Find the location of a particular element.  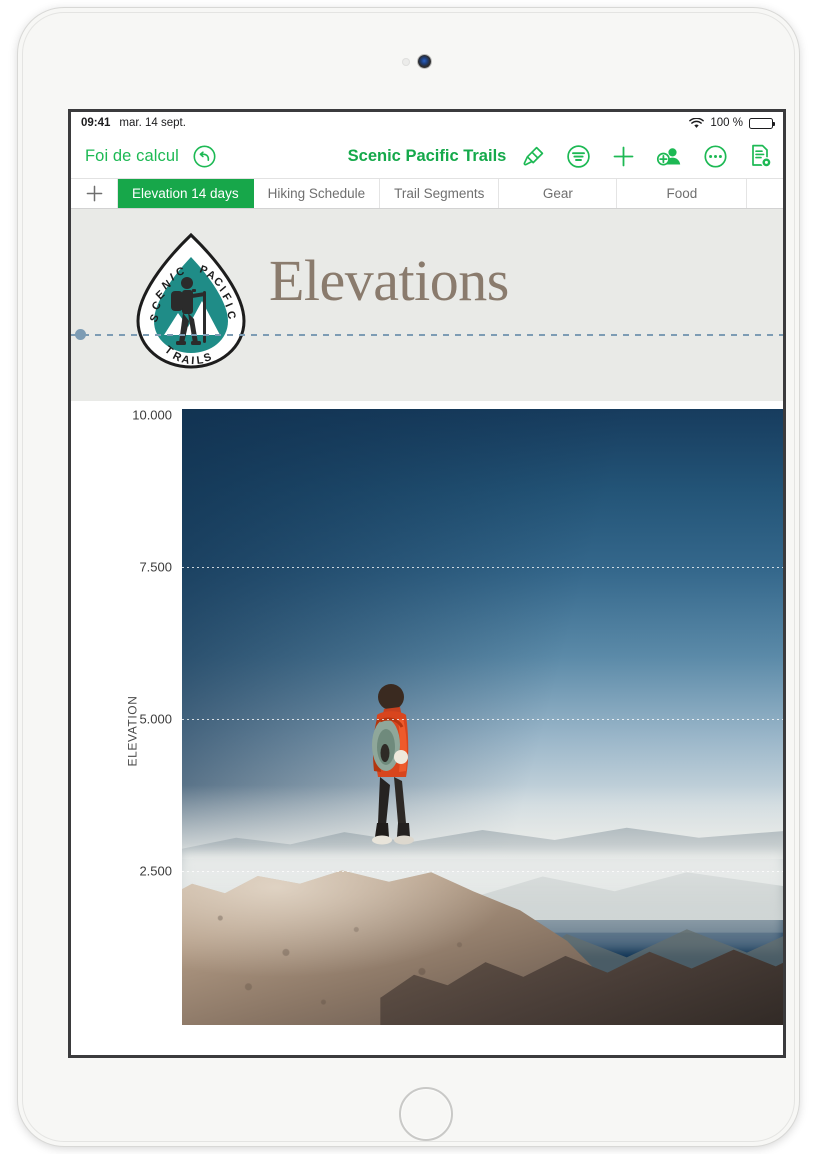

status-date: mar. 14 sept. is located at coordinates (152, 123).